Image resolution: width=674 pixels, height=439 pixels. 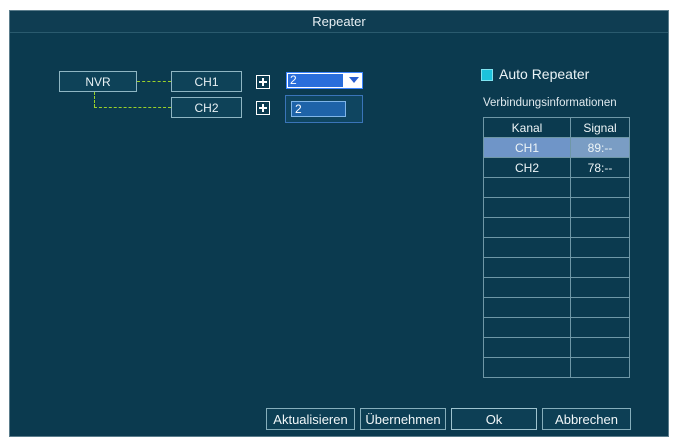 I want to click on connection-table: Kanal Signal CH1 89:-- CH2 78:--, so click(x=556, y=247).